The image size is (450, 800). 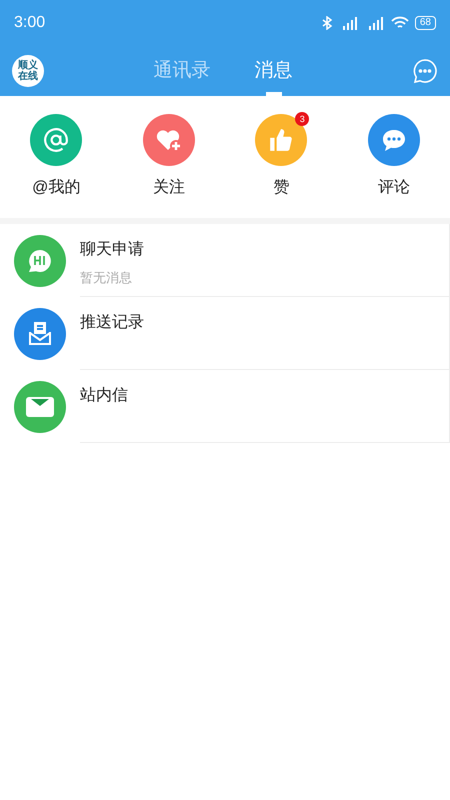 I want to click on status-time: 3:00, so click(x=30, y=23).